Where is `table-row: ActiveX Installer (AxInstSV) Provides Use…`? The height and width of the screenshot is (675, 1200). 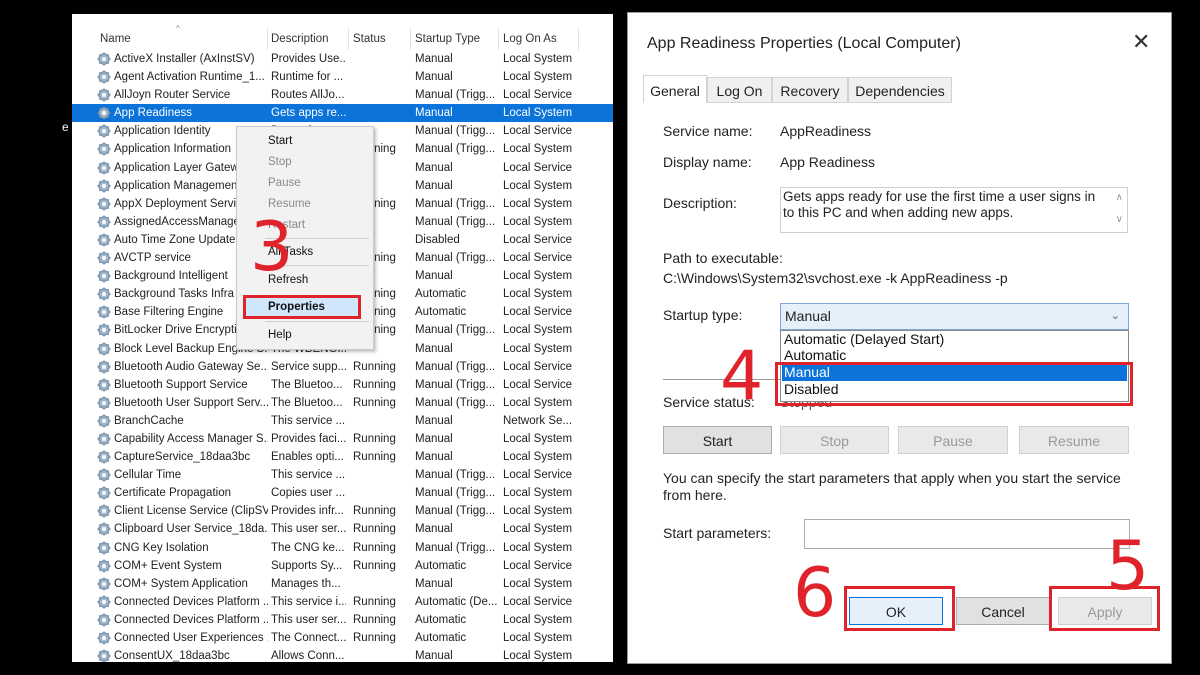
table-row: ActiveX Installer (AxInstSV) Provides Use… is located at coordinates (342, 59).